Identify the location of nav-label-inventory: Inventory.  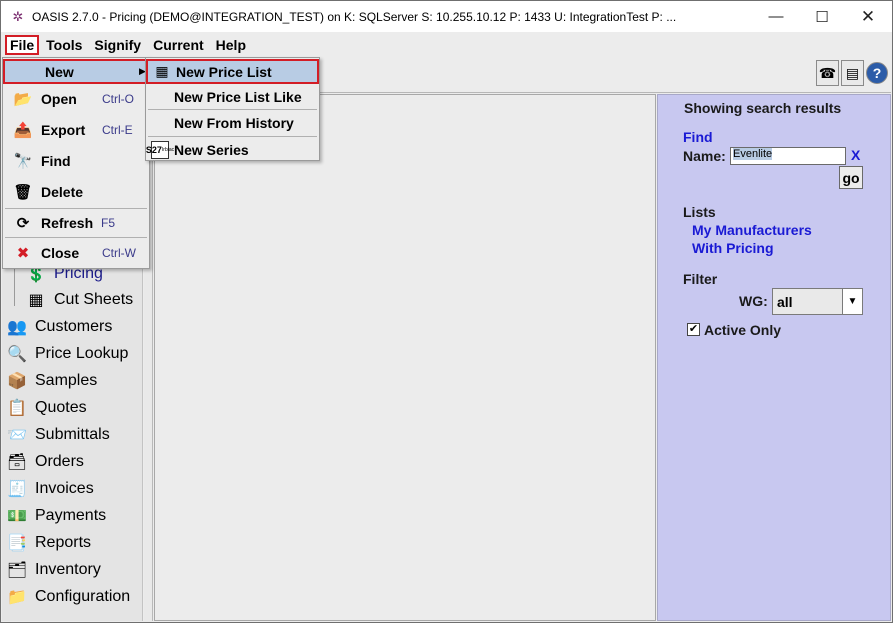
(68, 569).